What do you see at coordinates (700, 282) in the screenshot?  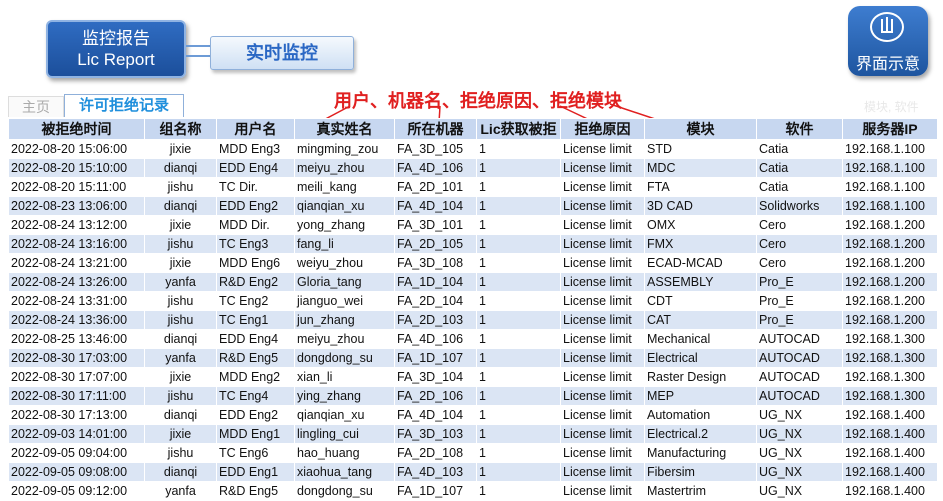 I see `table-cell: ASSEMBLY` at bounding box center [700, 282].